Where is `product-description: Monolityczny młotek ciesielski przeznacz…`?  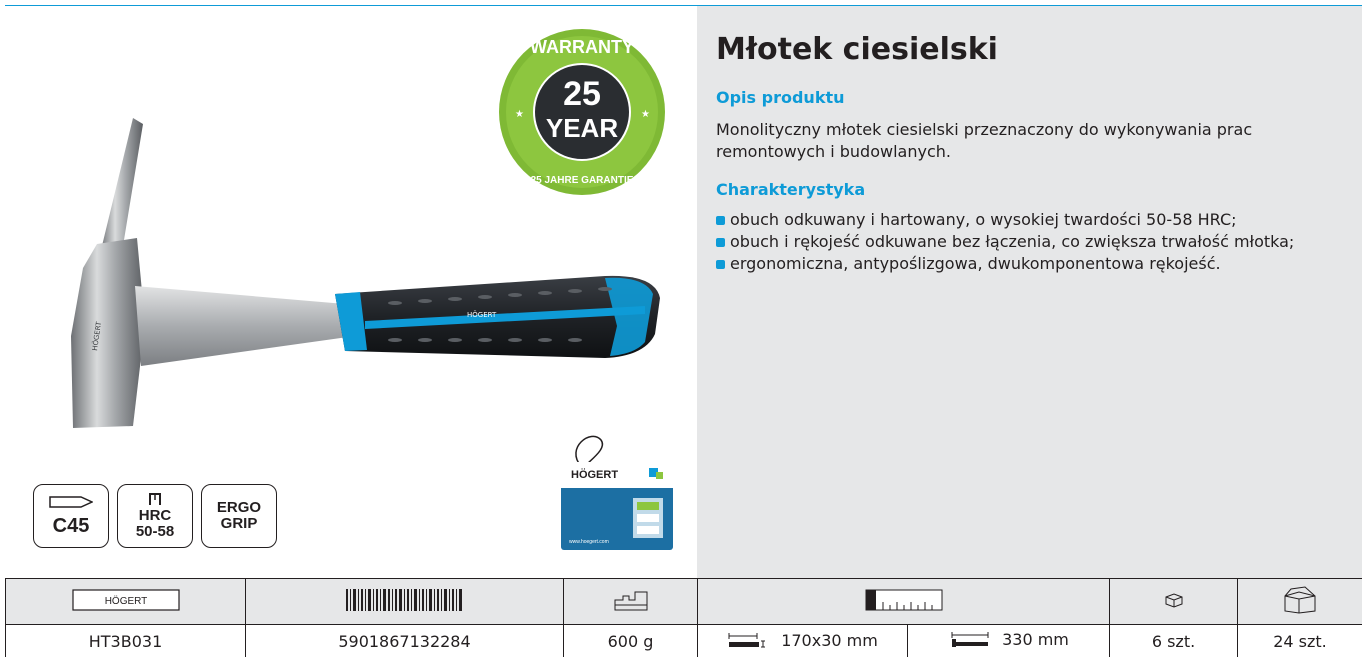
product-description: Monolityczny młotek ciesielski przeznacz… is located at coordinates (984, 140).